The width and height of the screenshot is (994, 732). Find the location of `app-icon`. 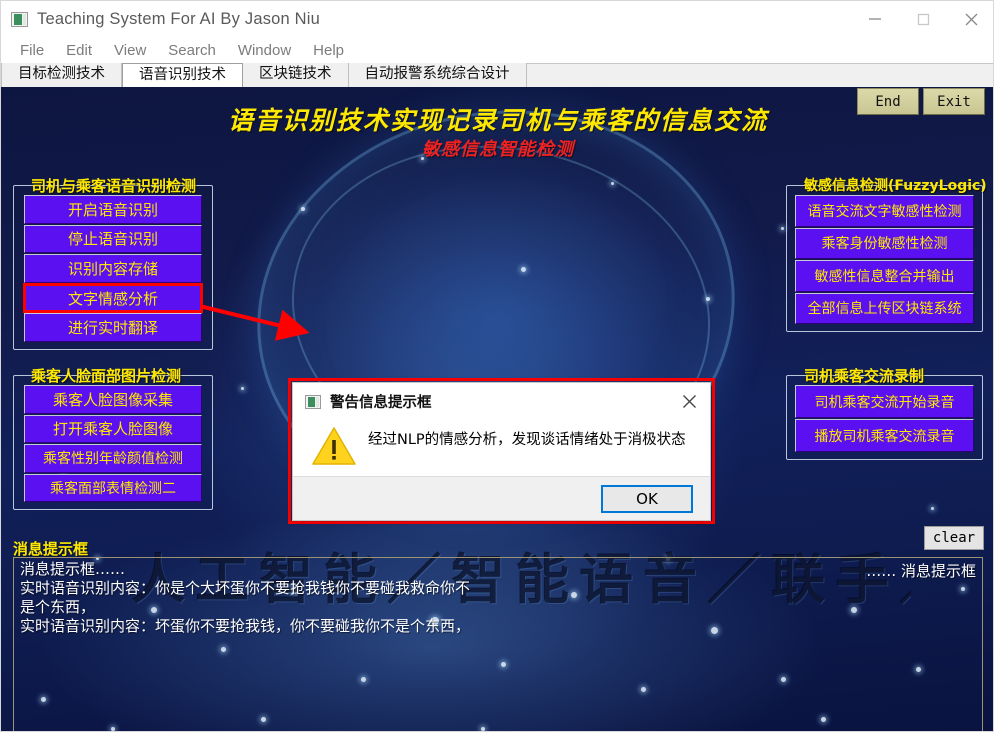

app-icon is located at coordinates (19, 19).